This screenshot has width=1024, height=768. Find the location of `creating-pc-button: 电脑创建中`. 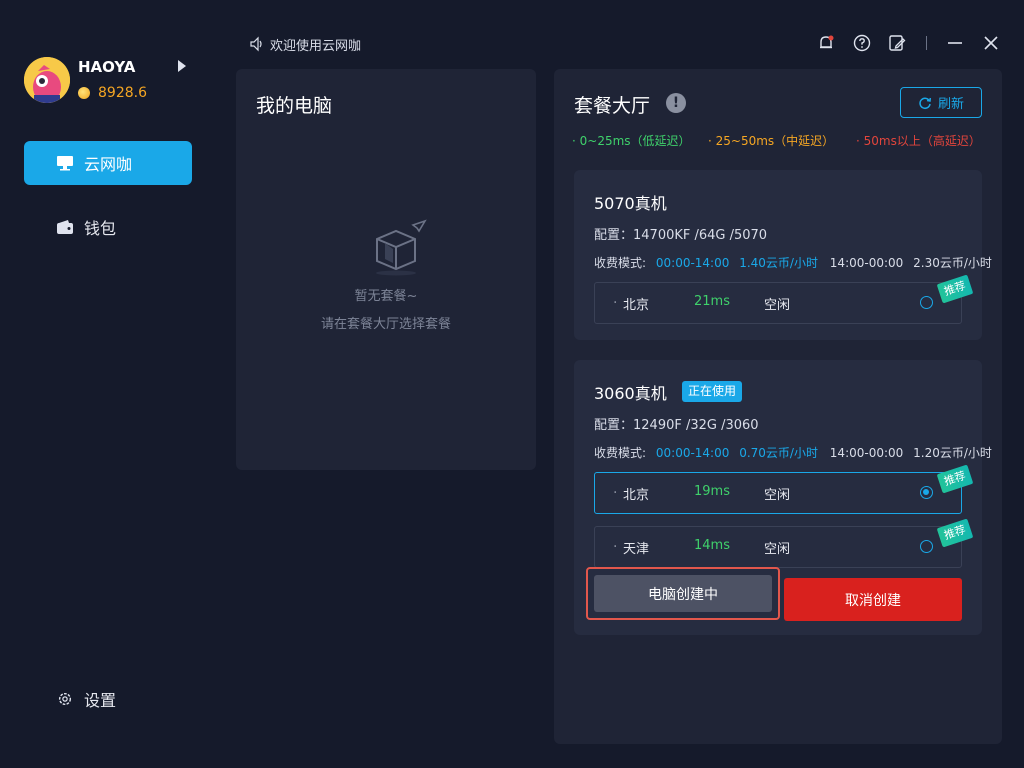

creating-pc-button: 电脑创建中 is located at coordinates (683, 593).